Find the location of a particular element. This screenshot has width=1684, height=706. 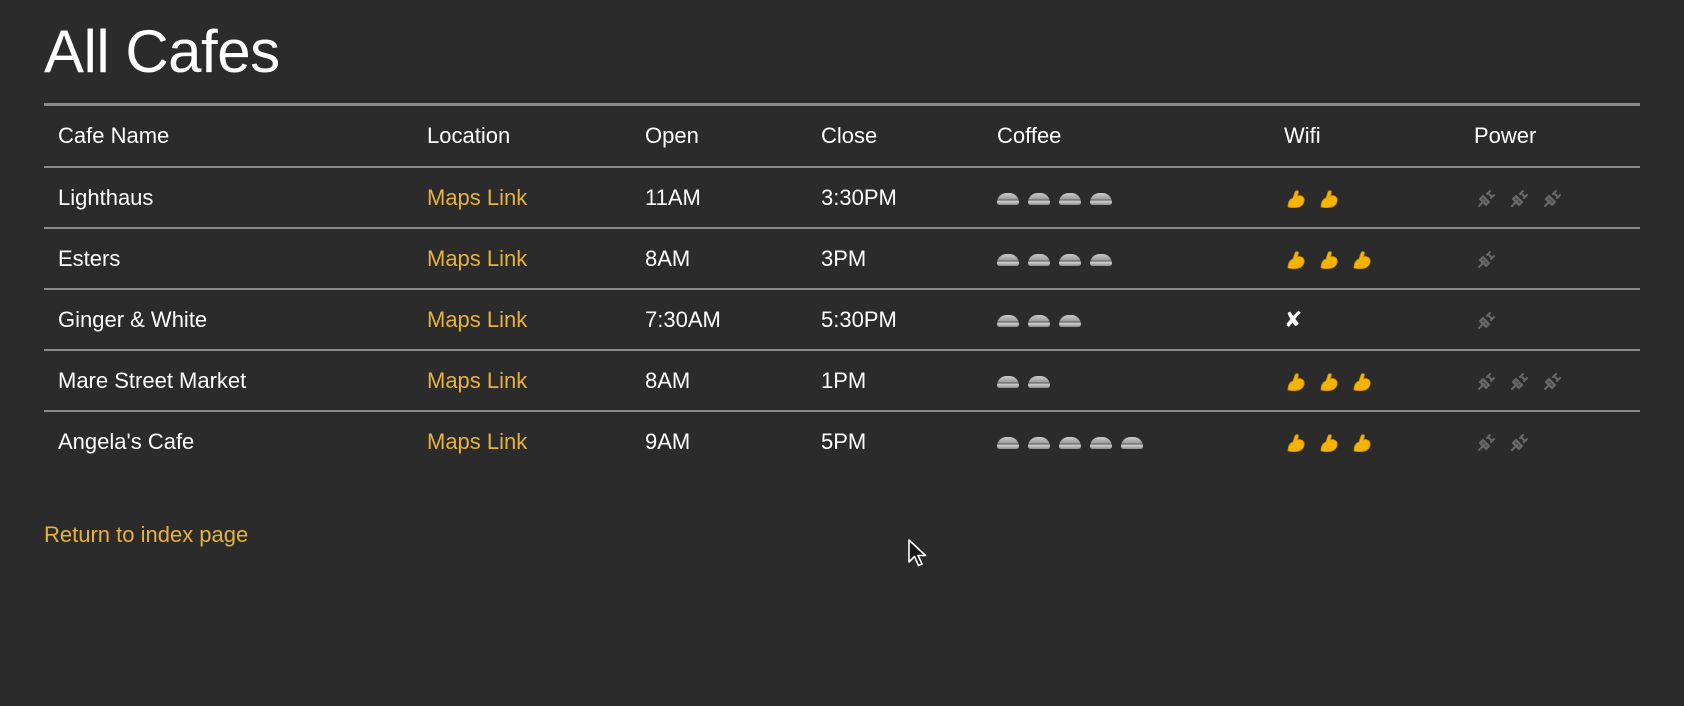

cross-mark-icon: ✘ is located at coordinates (1293, 319).